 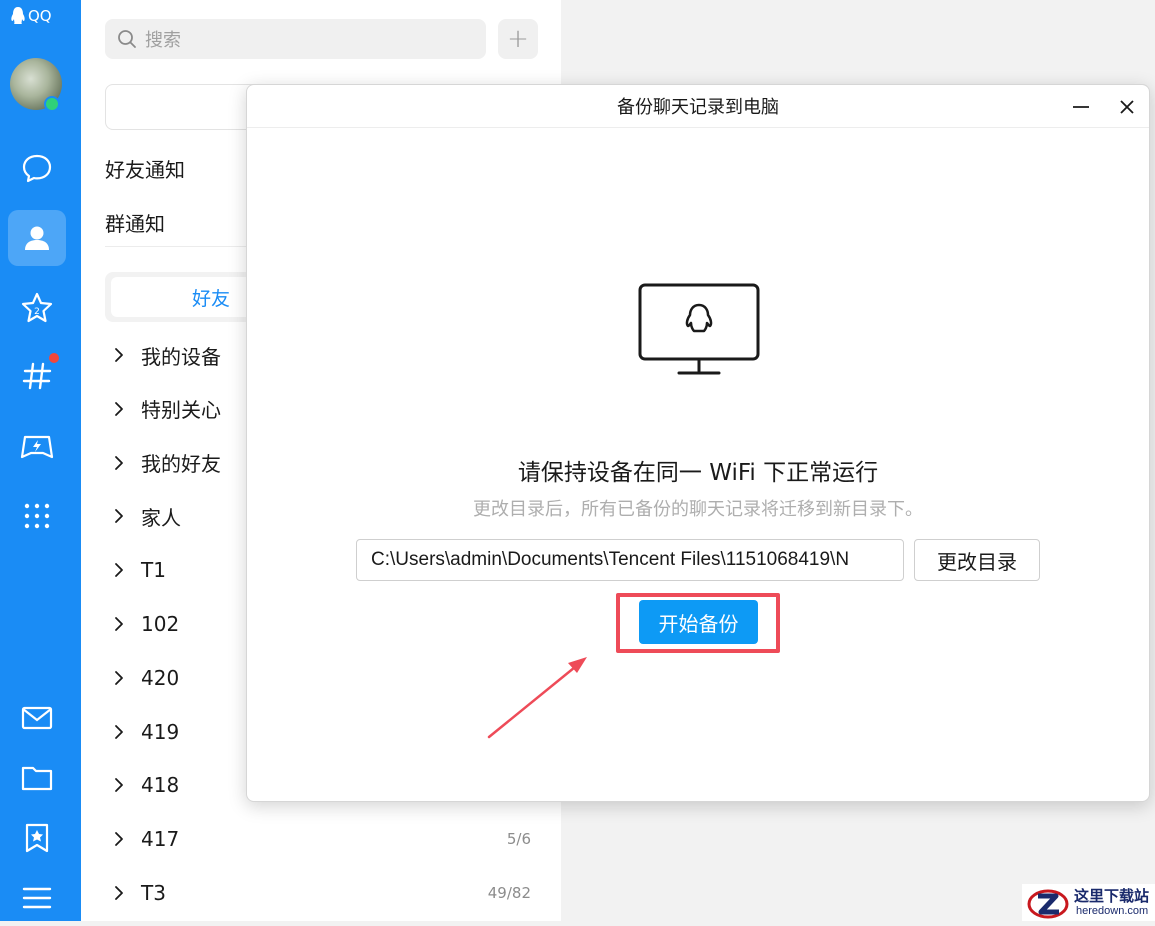 I want to click on rail-menu-button, so click(x=37, y=898).